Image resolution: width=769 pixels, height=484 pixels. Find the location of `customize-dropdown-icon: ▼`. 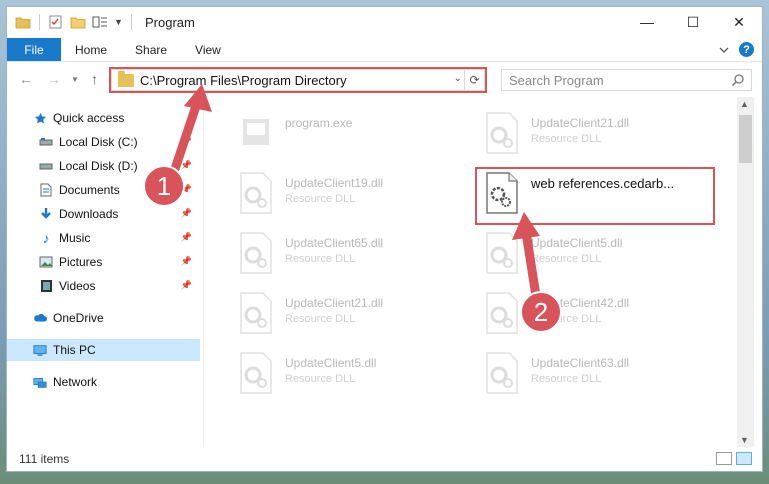

customize-dropdown-icon: ▼ is located at coordinates (118, 22).